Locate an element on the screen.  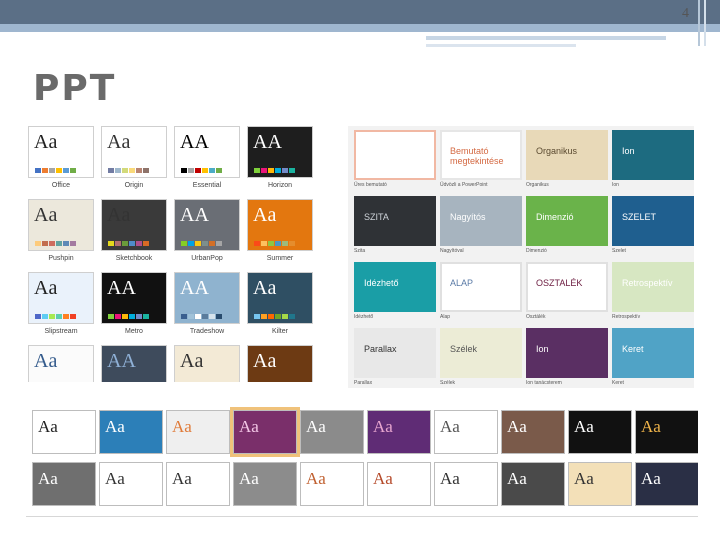
template-thumbnail: Organikus Organikus is located at coordinates (567, 159).